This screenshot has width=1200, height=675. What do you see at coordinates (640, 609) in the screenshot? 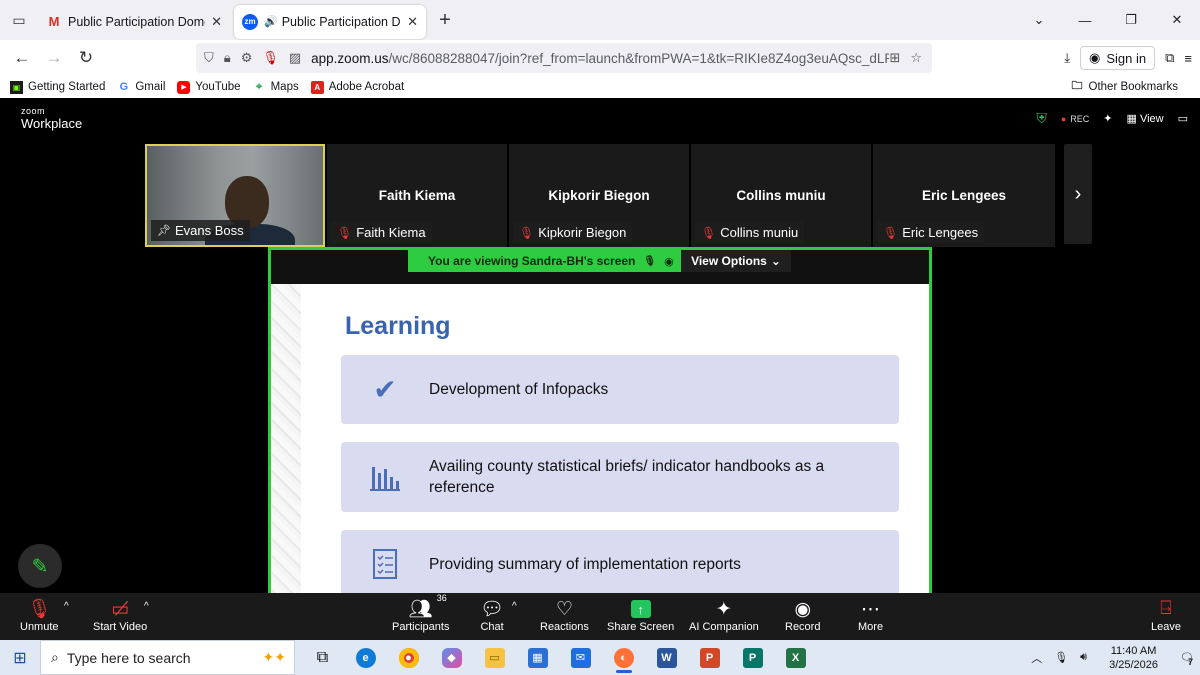
I see `share-screen-icon: ↑` at bounding box center [640, 609].